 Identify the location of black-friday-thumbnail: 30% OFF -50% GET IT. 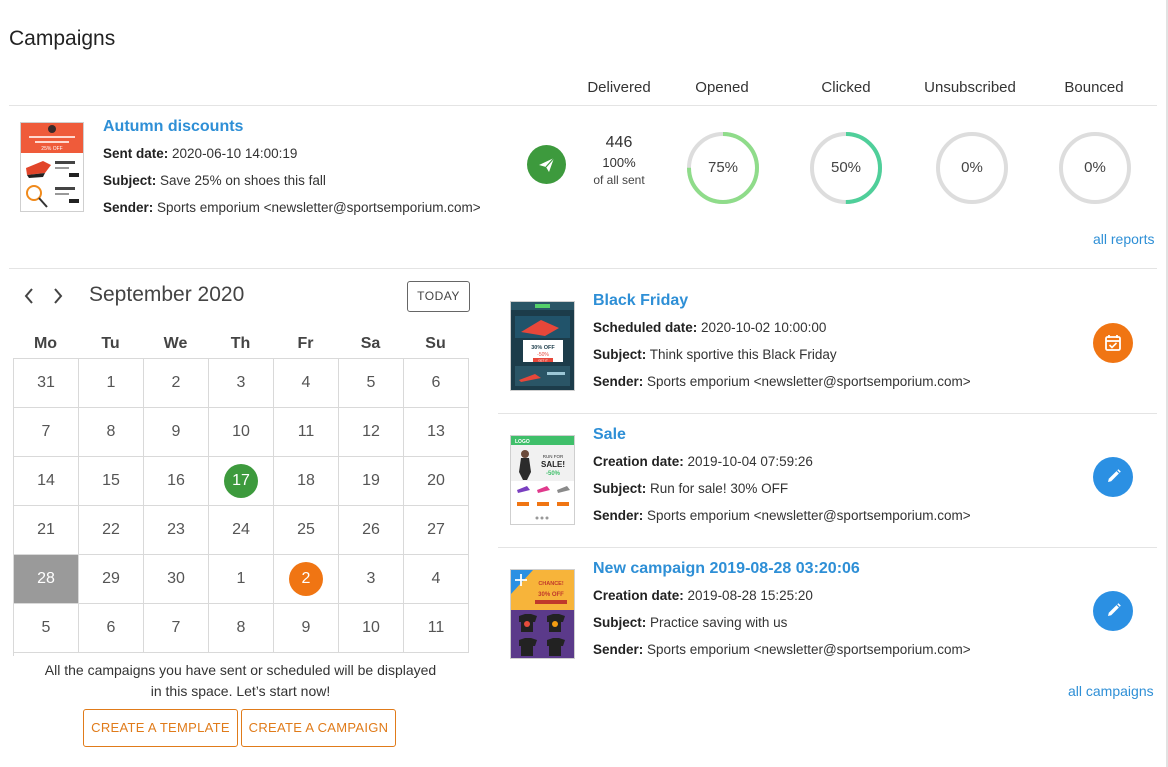
(542, 346).